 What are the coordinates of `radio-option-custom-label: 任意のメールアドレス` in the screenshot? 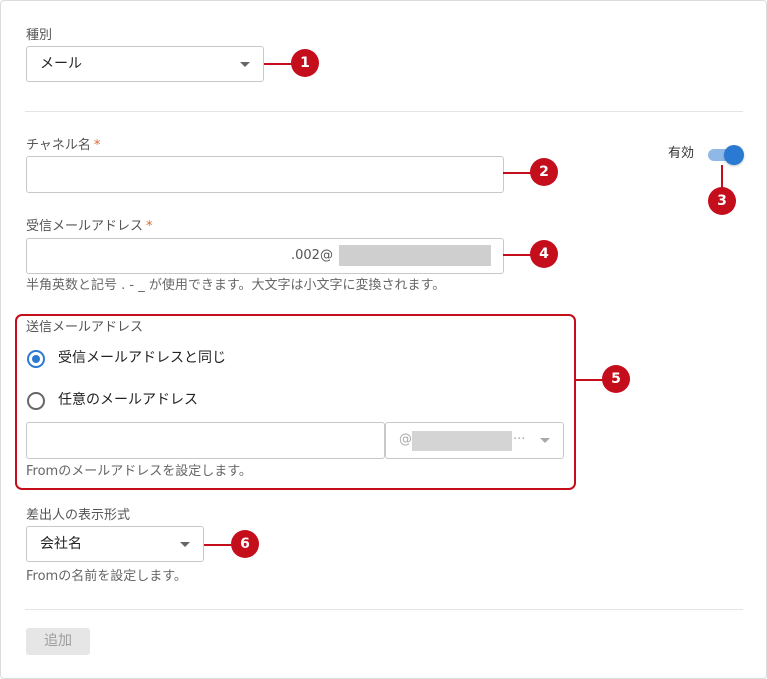 It's located at (128, 400).